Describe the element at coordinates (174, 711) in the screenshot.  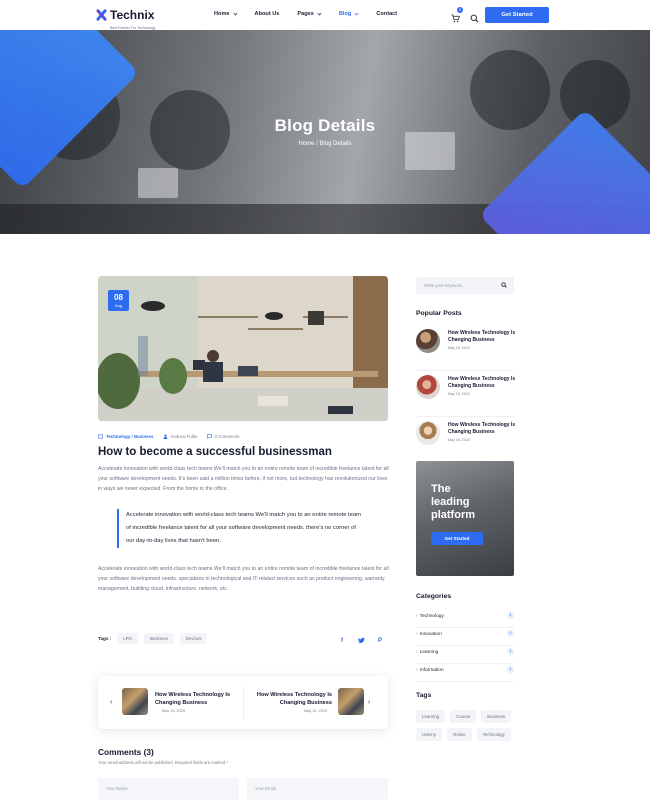
I see `prev-post-date: May 15, 2024` at that location.